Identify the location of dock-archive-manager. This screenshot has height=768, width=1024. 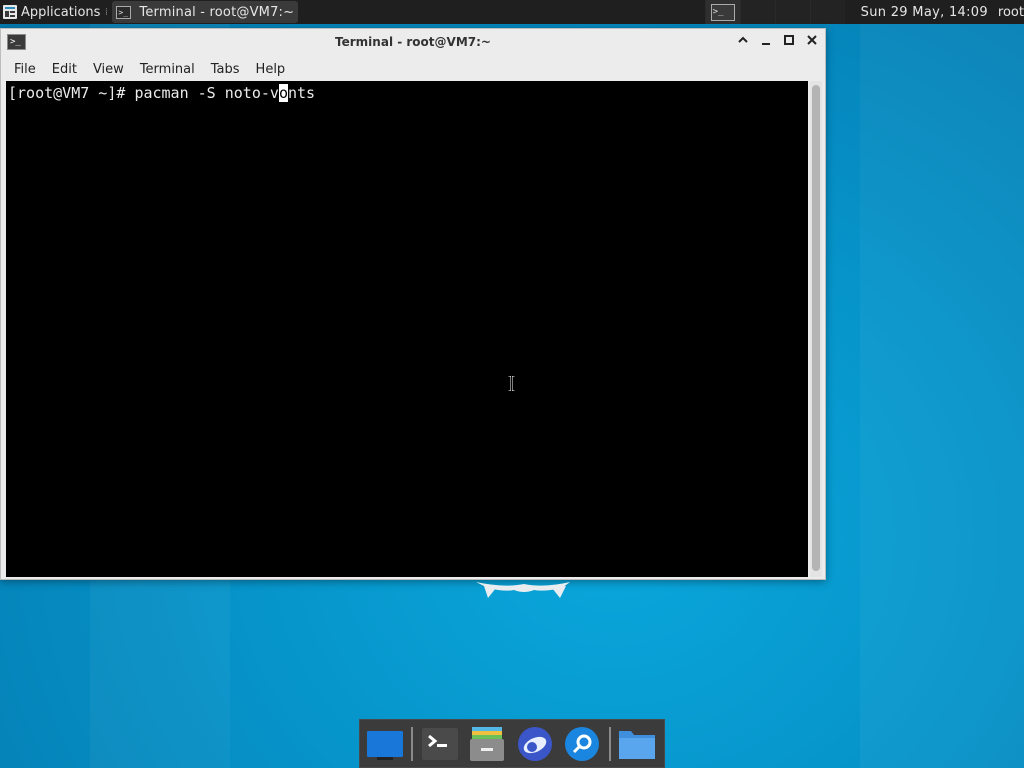
(487, 744).